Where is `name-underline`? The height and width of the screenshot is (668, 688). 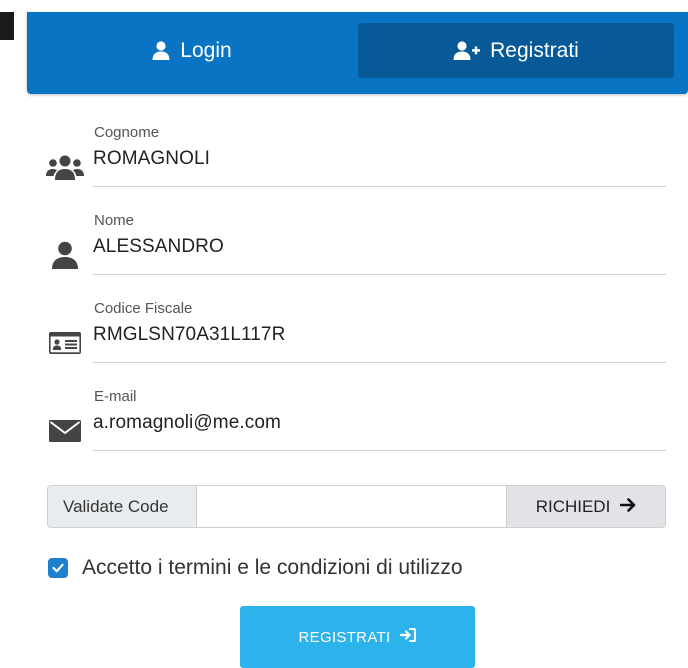 name-underline is located at coordinates (379, 274).